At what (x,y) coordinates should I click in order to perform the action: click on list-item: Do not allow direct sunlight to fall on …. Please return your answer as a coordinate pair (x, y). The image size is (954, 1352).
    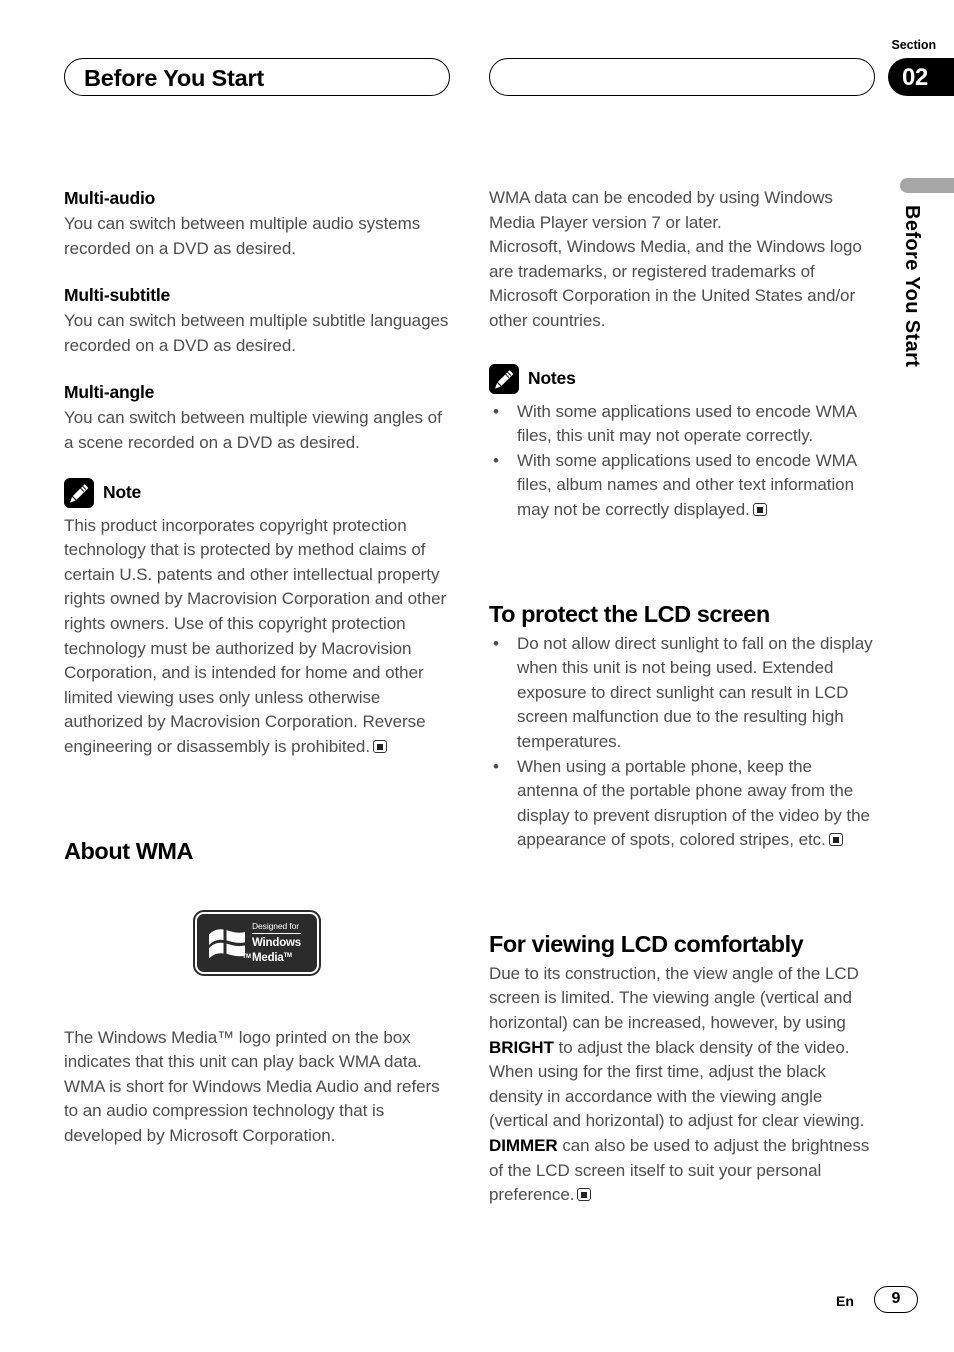
    Looking at the image, I should click on (682, 693).